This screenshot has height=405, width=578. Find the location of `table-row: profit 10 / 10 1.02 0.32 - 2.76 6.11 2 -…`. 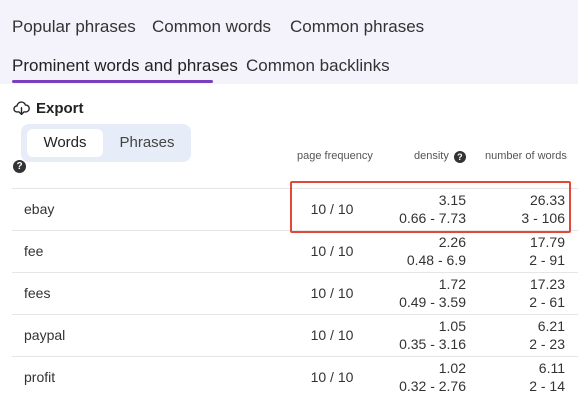

table-row: profit 10 / 10 1.02 0.32 - 2.76 6.11 2 -… is located at coordinates (295, 377).